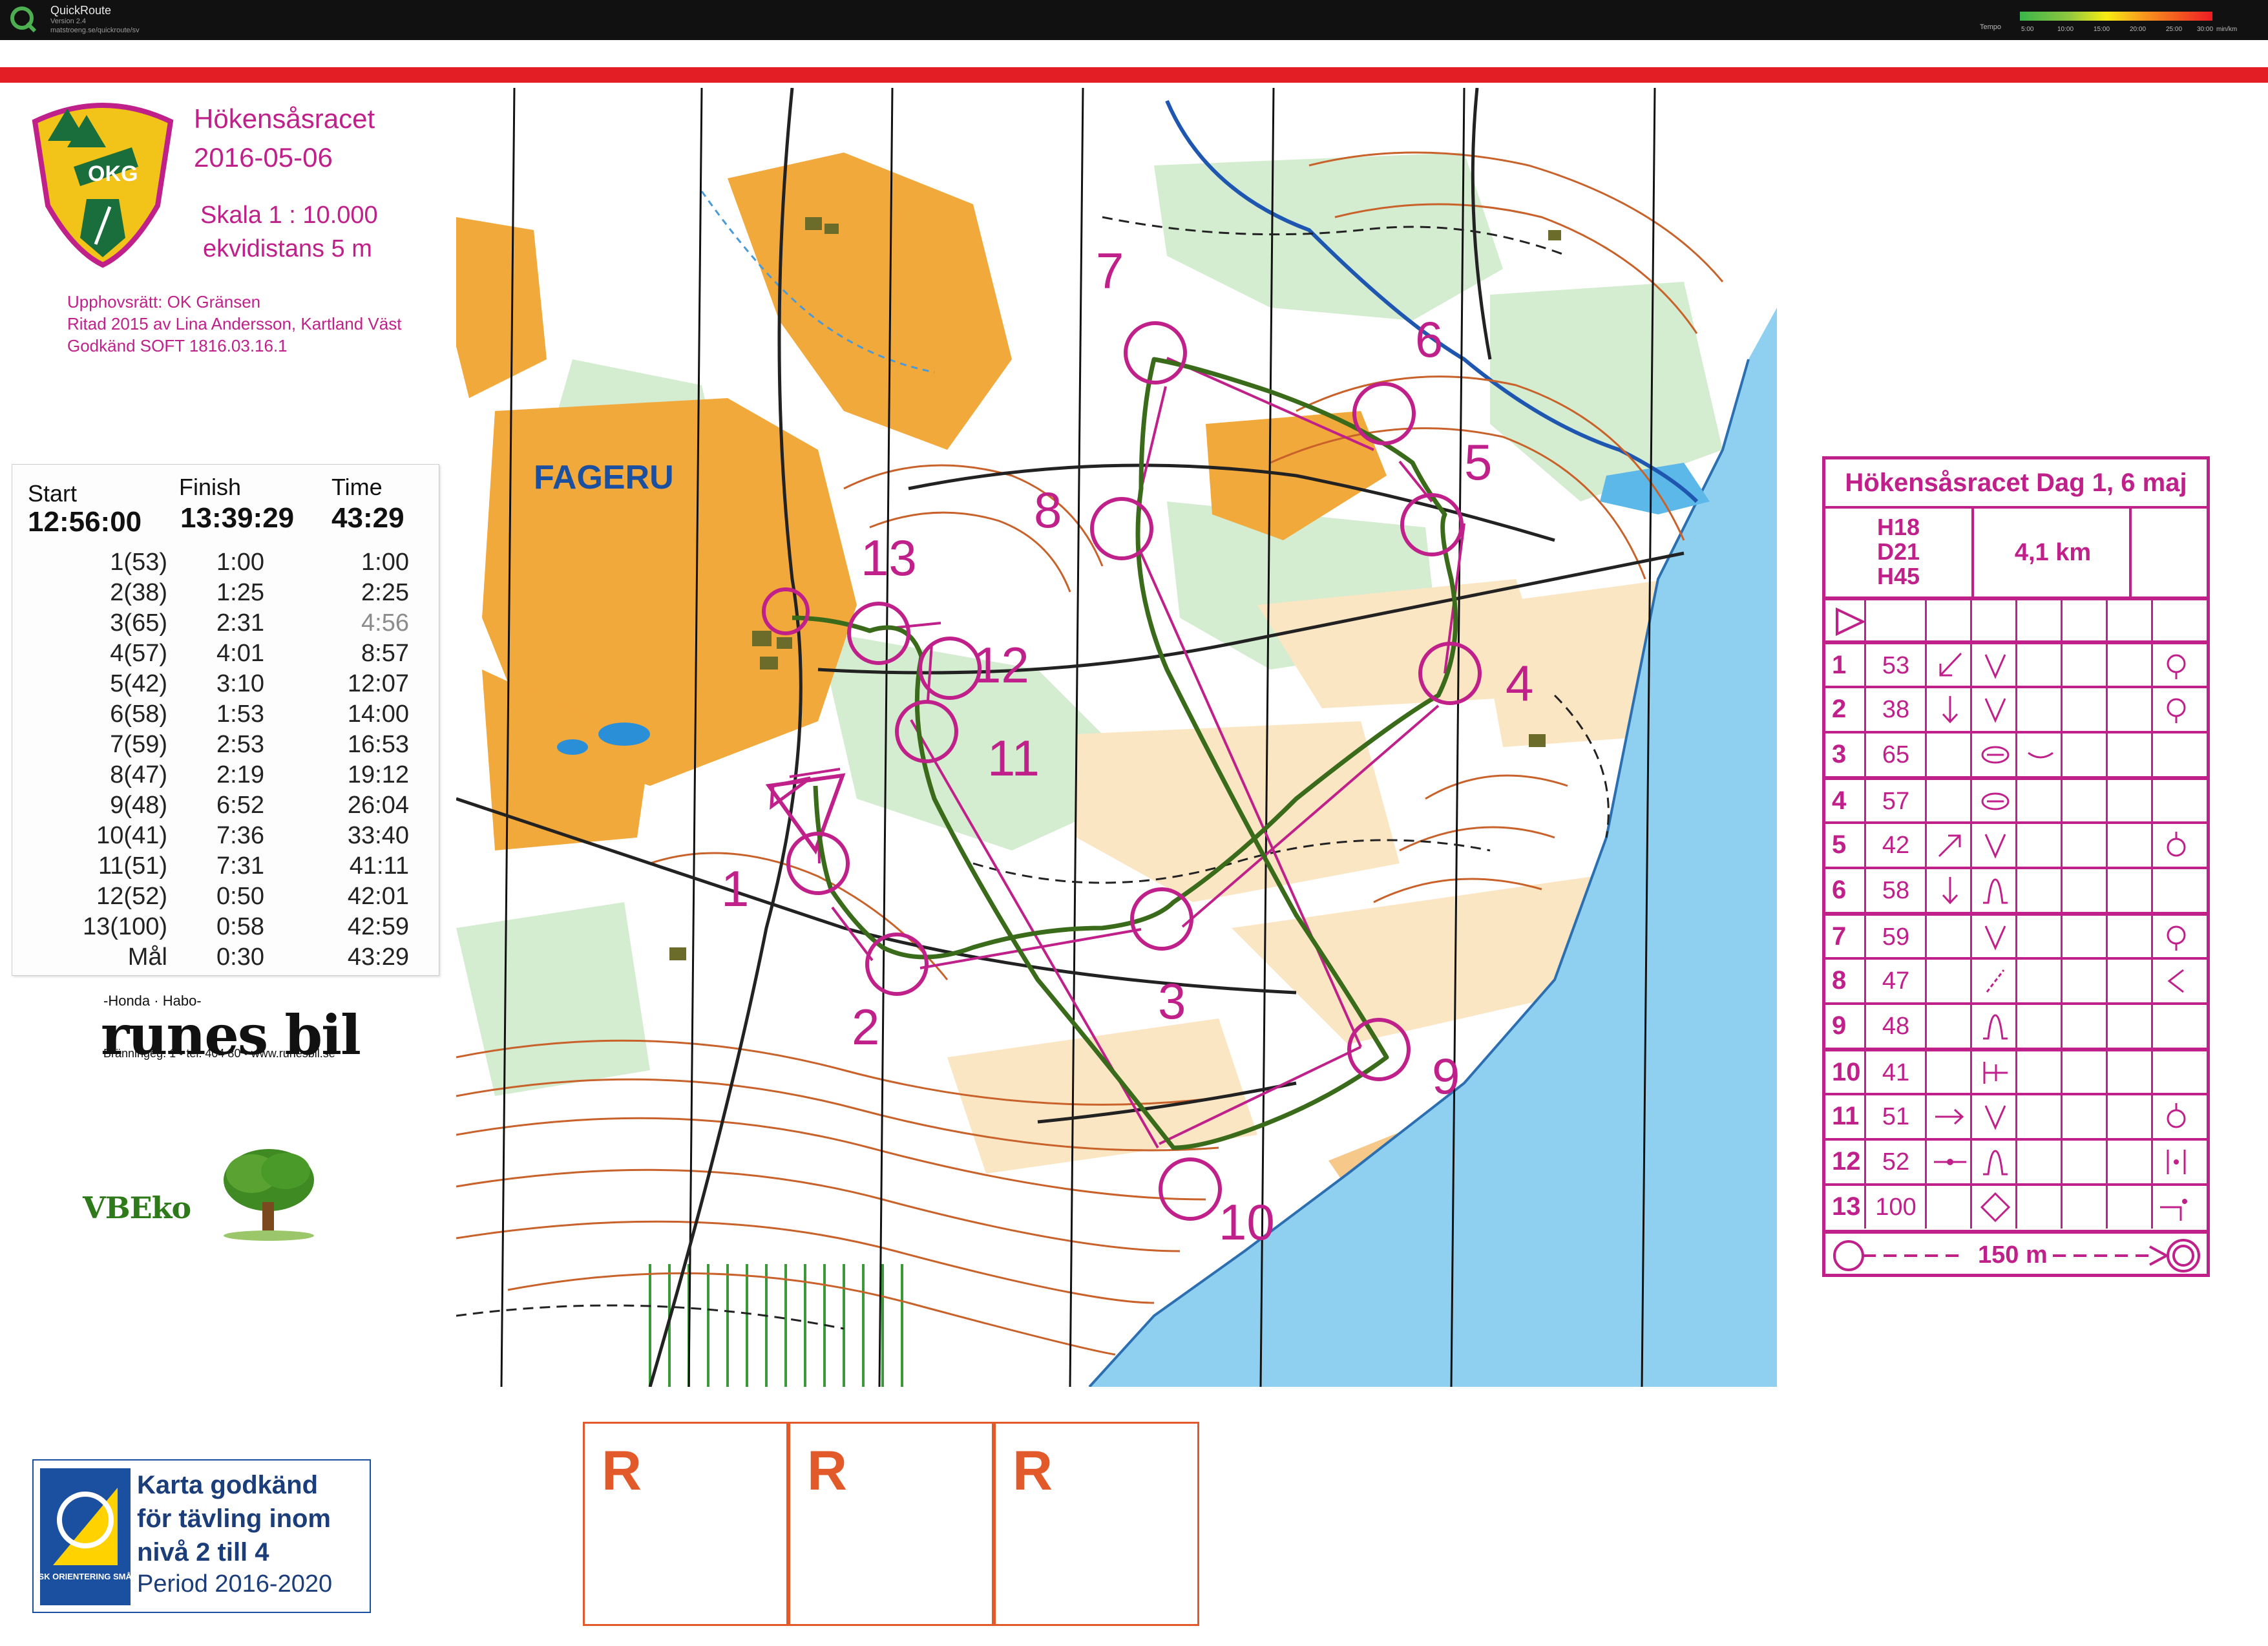 This screenshot has width=2268, height=1646. I want to click on split-total: 43:29, so click(378, 957).